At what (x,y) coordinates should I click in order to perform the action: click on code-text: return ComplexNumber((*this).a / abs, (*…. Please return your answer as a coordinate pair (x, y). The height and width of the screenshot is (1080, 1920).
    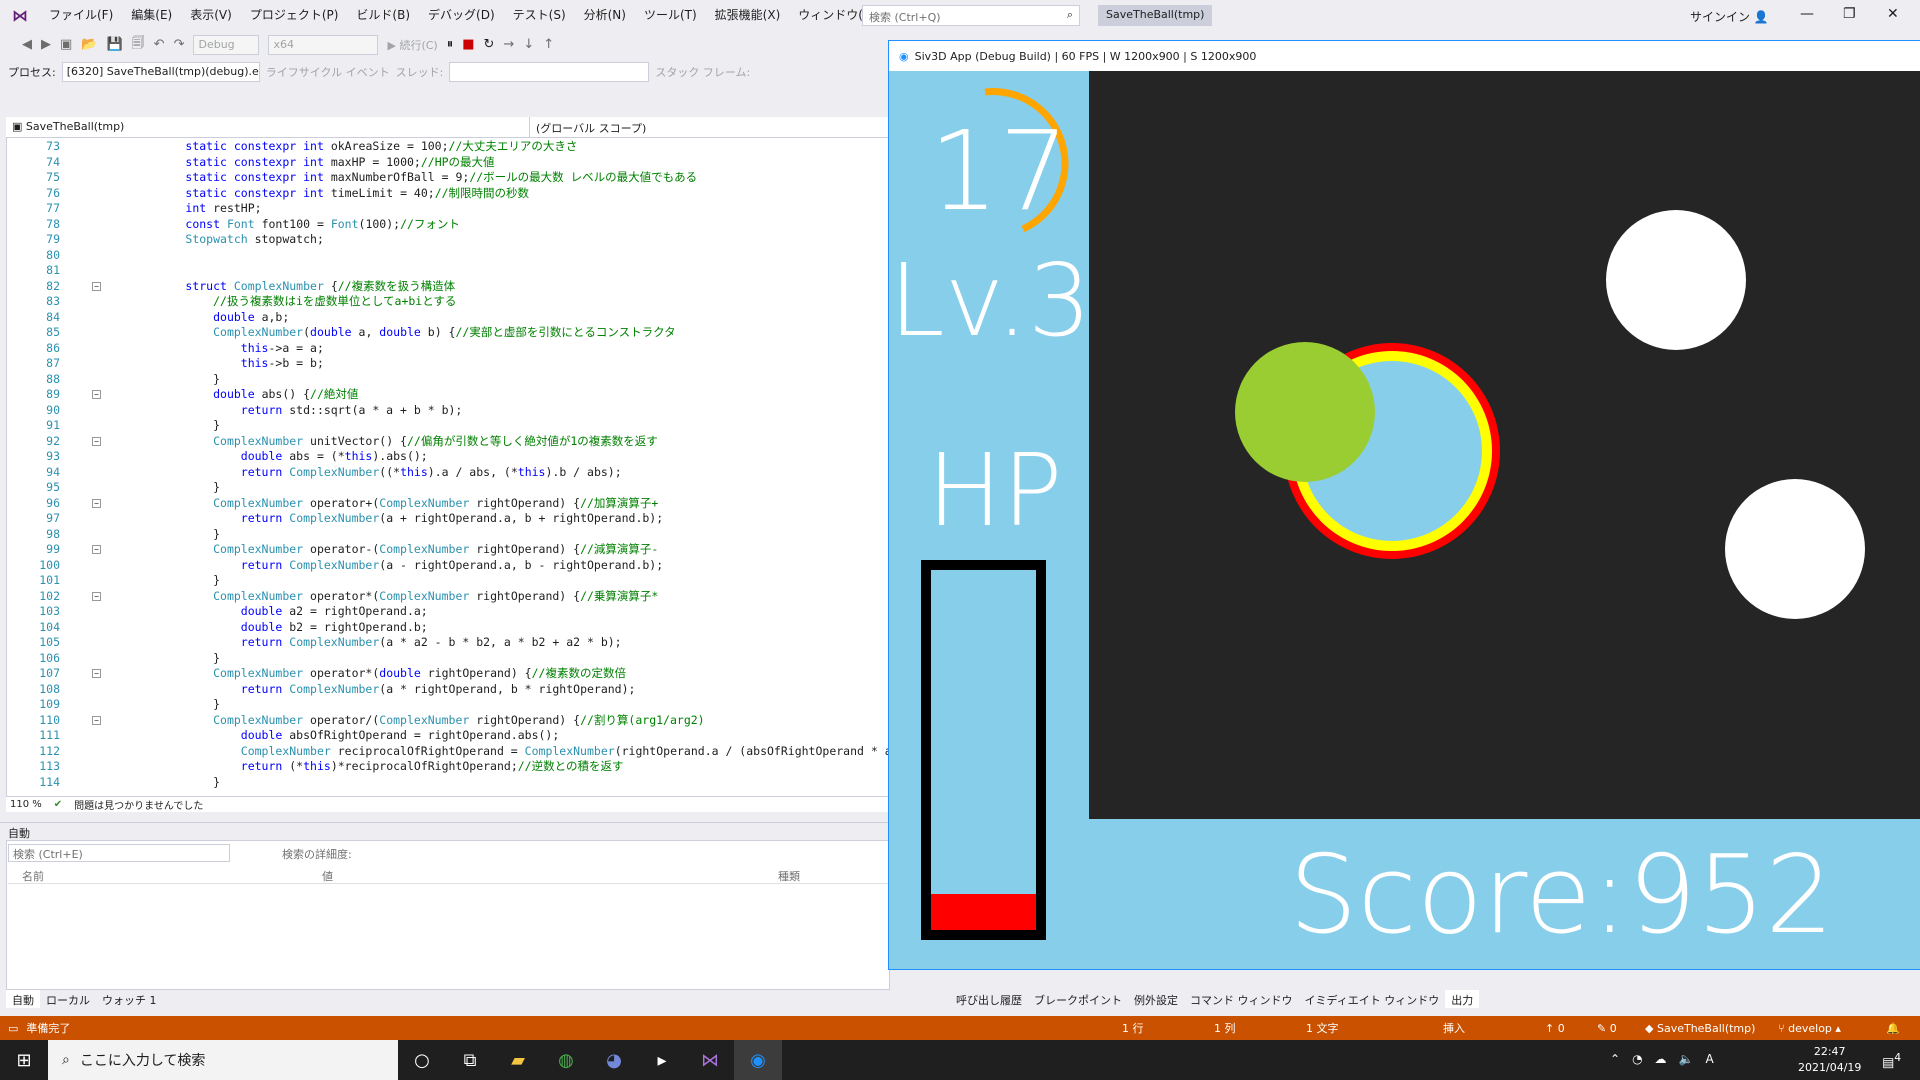
    Looking at the image, I should click on (376, 473).